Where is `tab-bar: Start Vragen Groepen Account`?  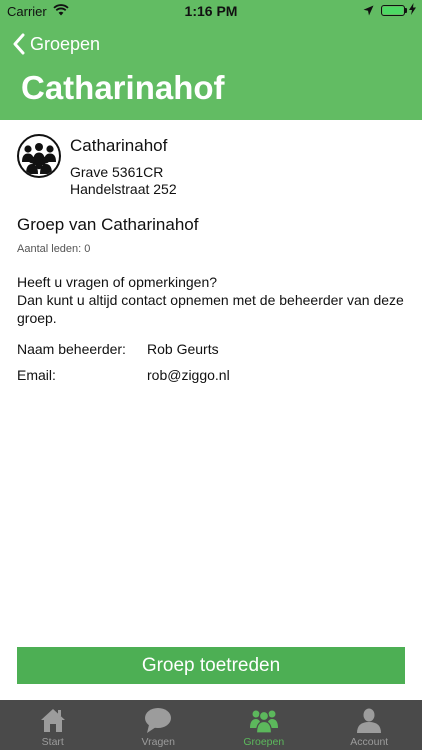
tab-bar: Start Vragen Groepen Account is located at coordinates (211, 725).